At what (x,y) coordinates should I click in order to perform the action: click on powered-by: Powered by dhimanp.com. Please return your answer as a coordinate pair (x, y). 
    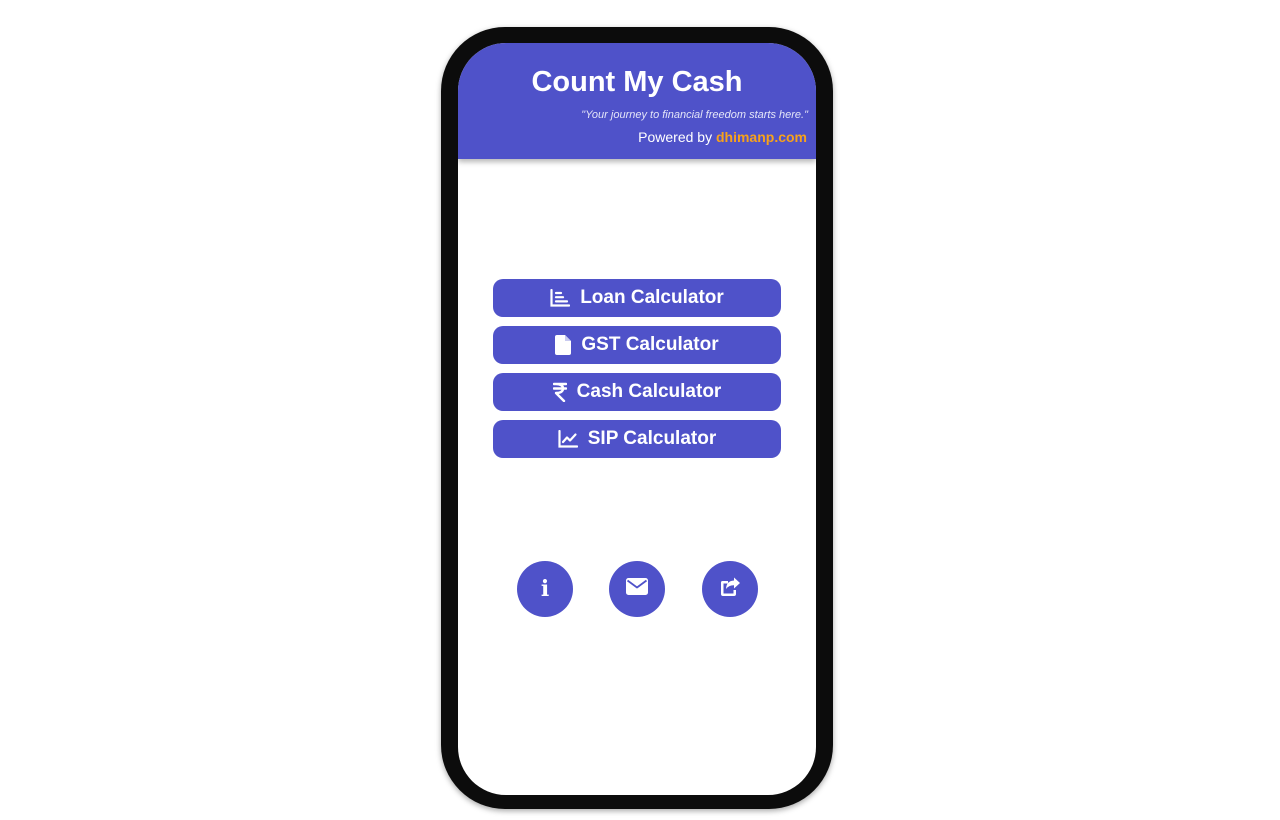
    Looking at the image, I should click on (722, 137).